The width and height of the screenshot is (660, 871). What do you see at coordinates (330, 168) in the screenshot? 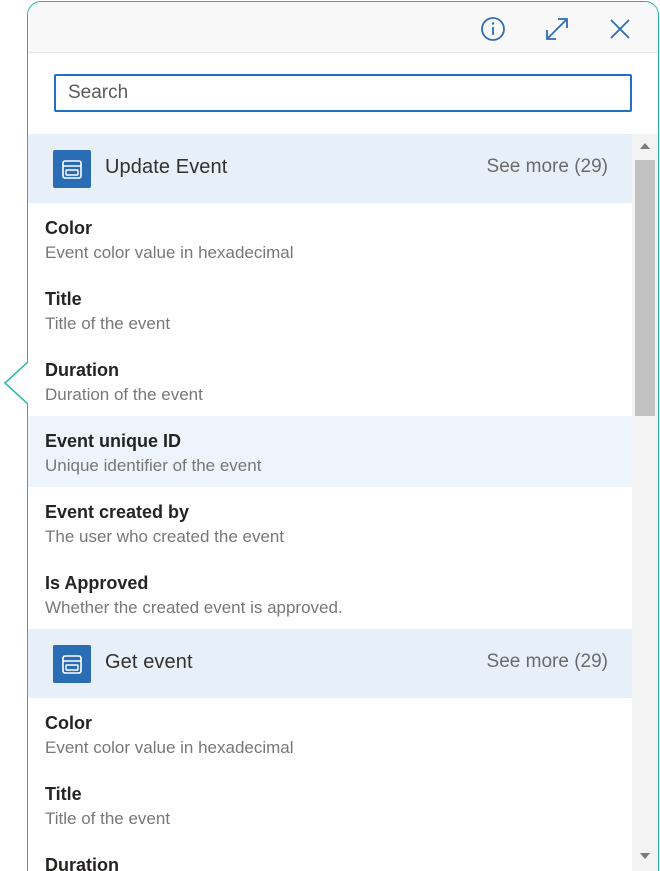
I see `group-header-update-event: Update Event See more (29)` at bounding box center [330, 168].